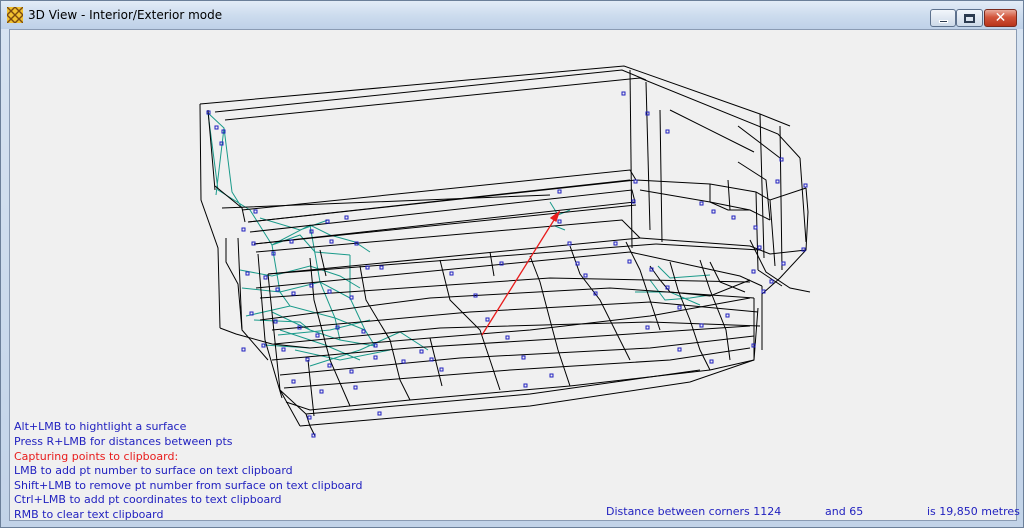  What do you see at coordinates (694, 511) in the screenshot?
I see `distance-corners-text: Distance between corners 1124` at bounding box center [694, 511].